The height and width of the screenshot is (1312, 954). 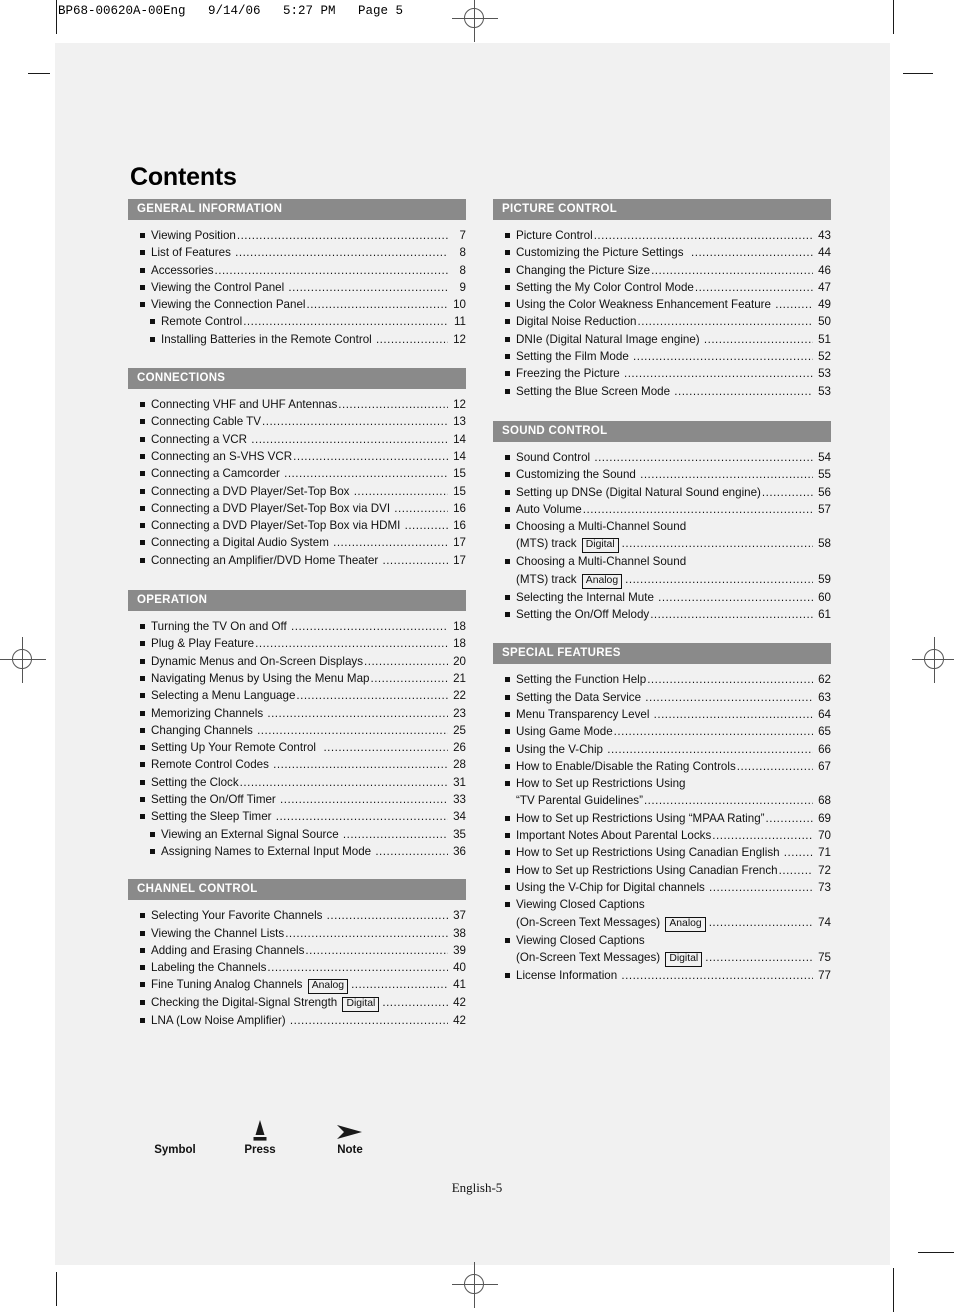 What do you see at coordinates (662, 835) in the screenshot?
I see `toc-entry: Important Notes About Parental Locks 70` at bounding box center [662, 835].